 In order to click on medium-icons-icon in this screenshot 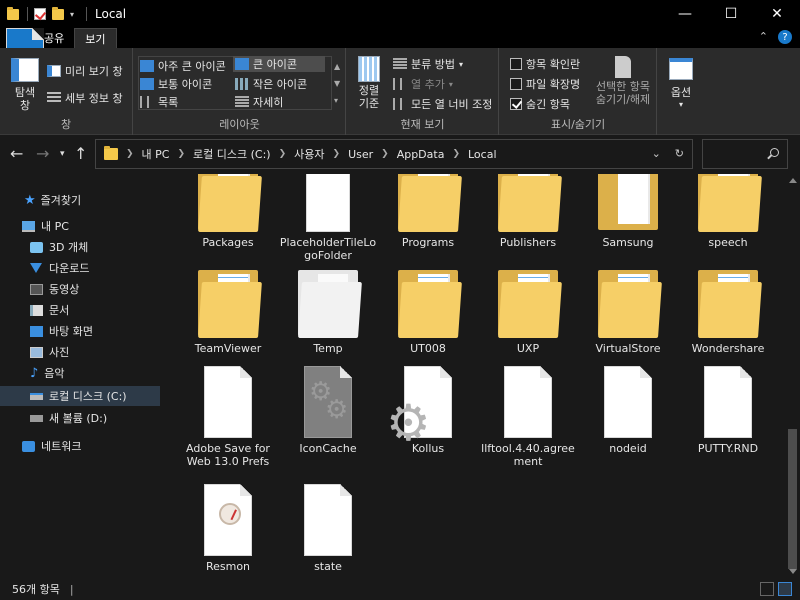, I will do `click(147, 84)`.